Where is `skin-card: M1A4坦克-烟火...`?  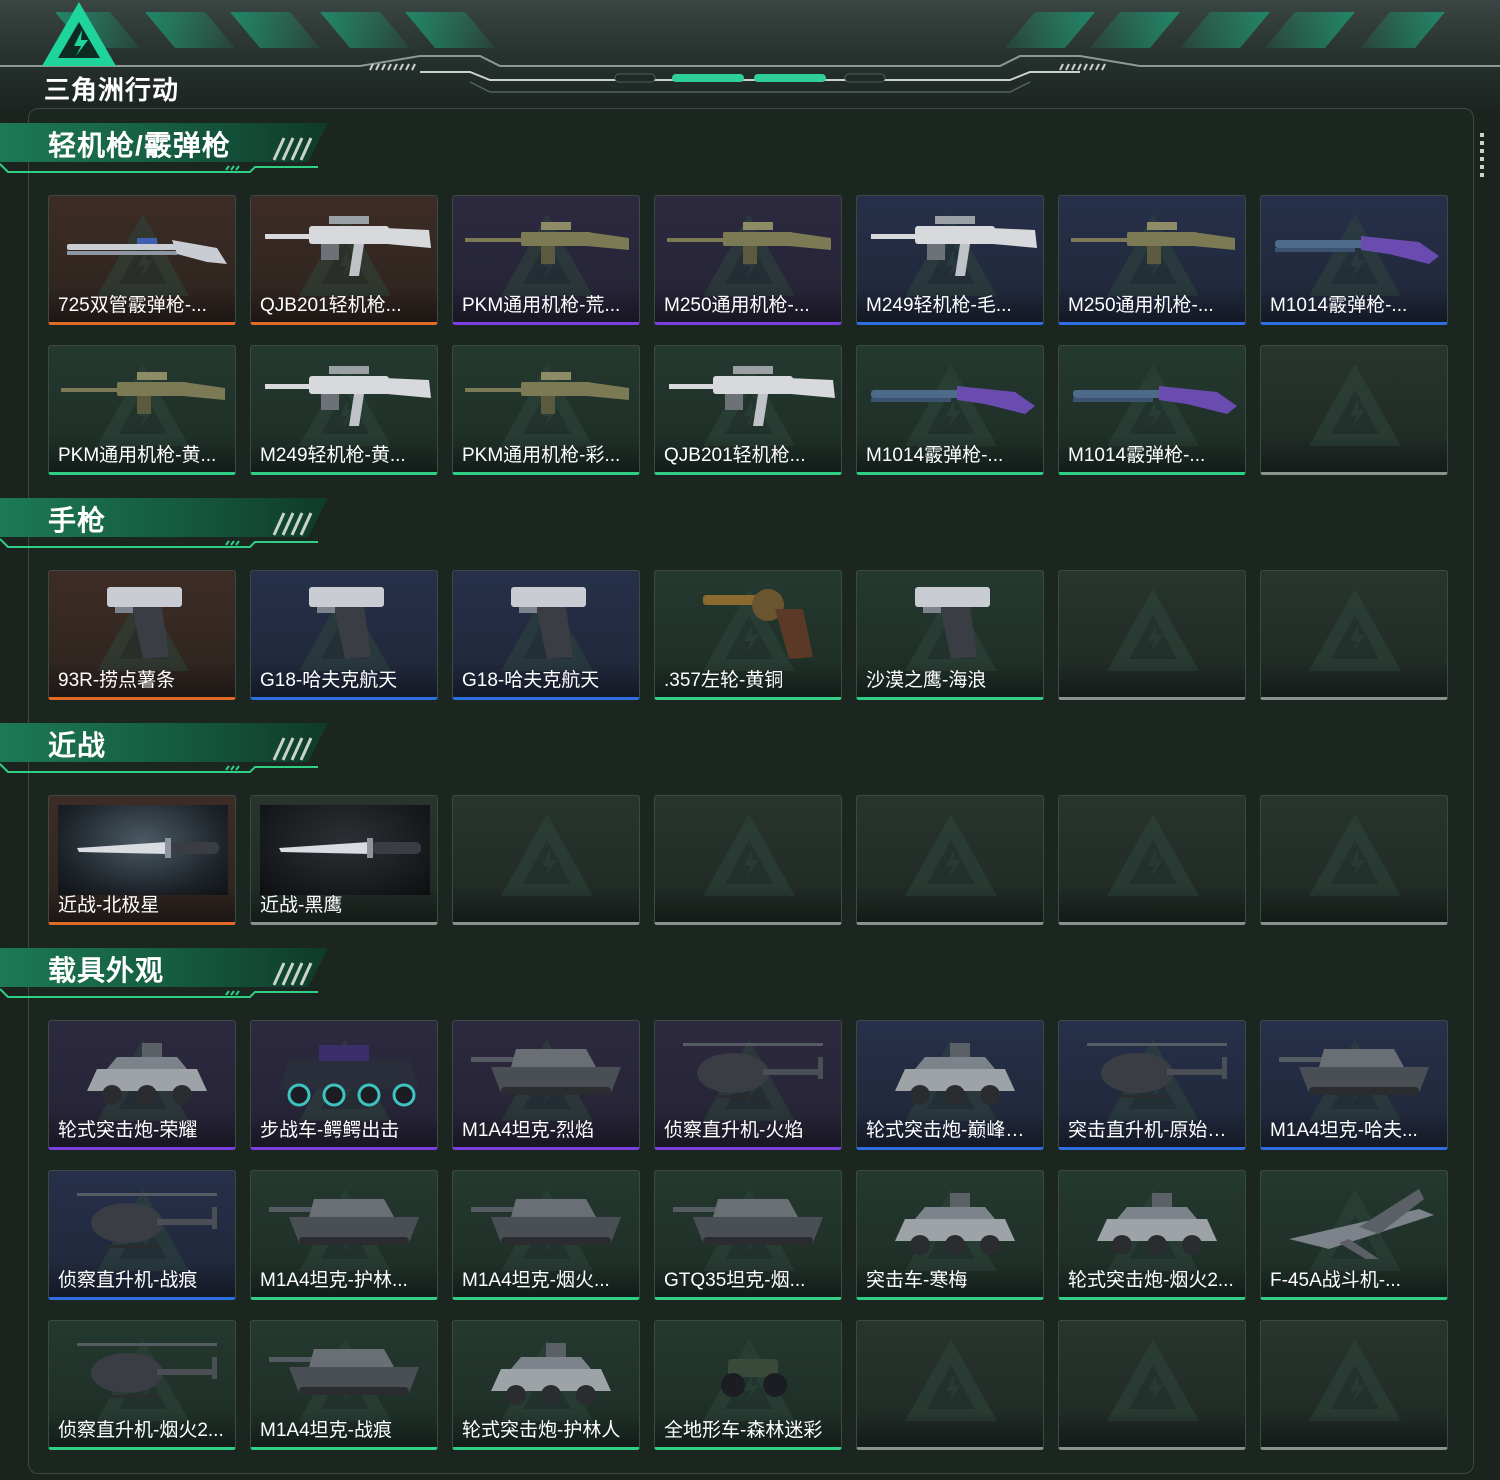
skin-card: M1A4坦克-烟火... is located at coordinates (546, 1235).